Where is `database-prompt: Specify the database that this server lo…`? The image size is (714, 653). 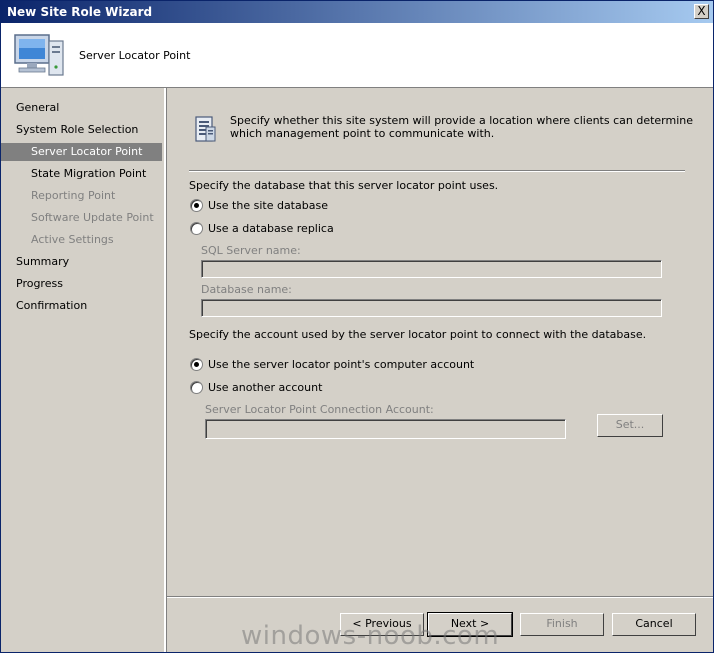 database-prompt: Specify the database that this server lo… is located at coordinates (344, 185).